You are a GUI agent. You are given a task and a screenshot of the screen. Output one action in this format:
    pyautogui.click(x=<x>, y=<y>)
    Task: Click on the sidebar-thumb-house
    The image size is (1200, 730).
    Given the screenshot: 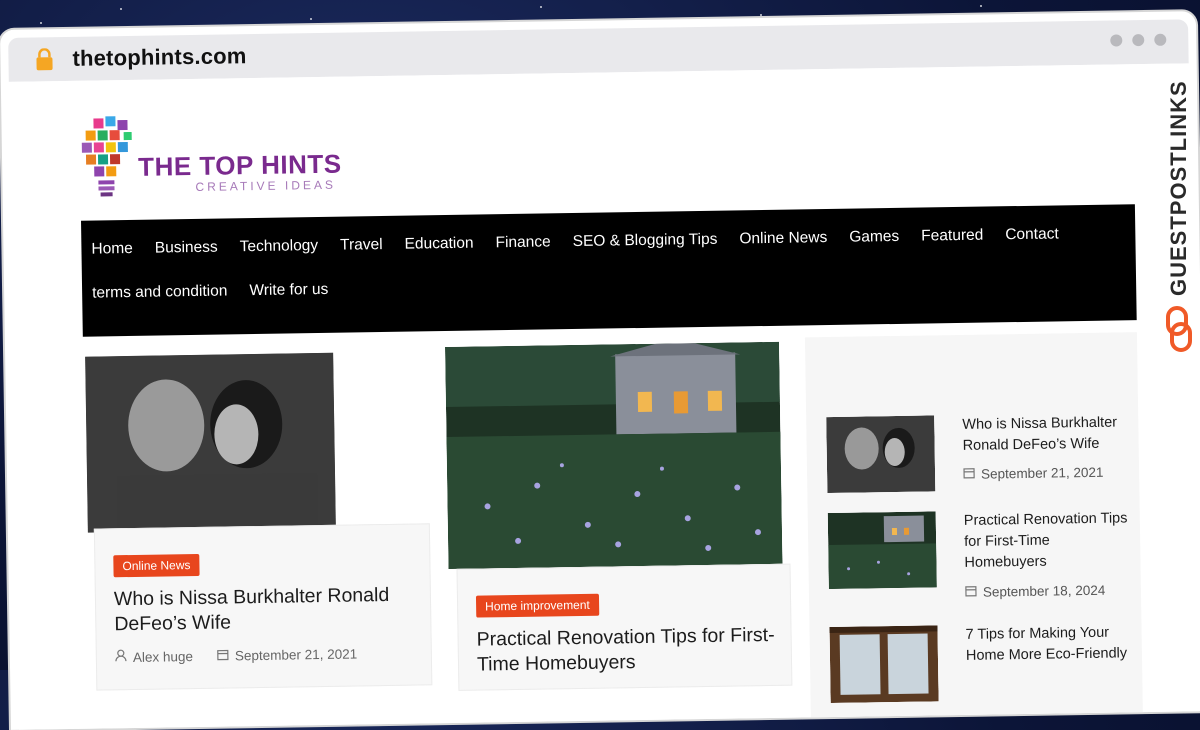 What is the action you would take?
    pyautogui.click(x=882, y=550)
    